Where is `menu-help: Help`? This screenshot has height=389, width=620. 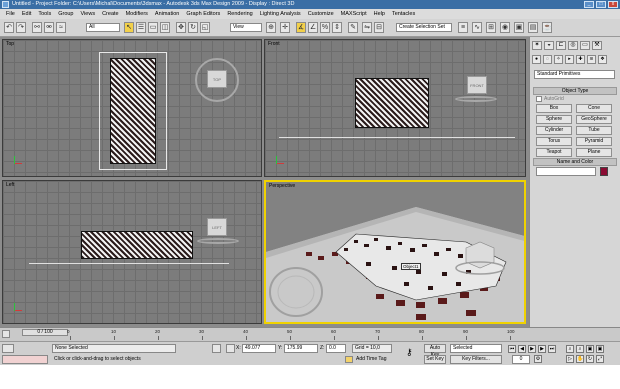 menu-help: Help is located at coordinates (379, 14).